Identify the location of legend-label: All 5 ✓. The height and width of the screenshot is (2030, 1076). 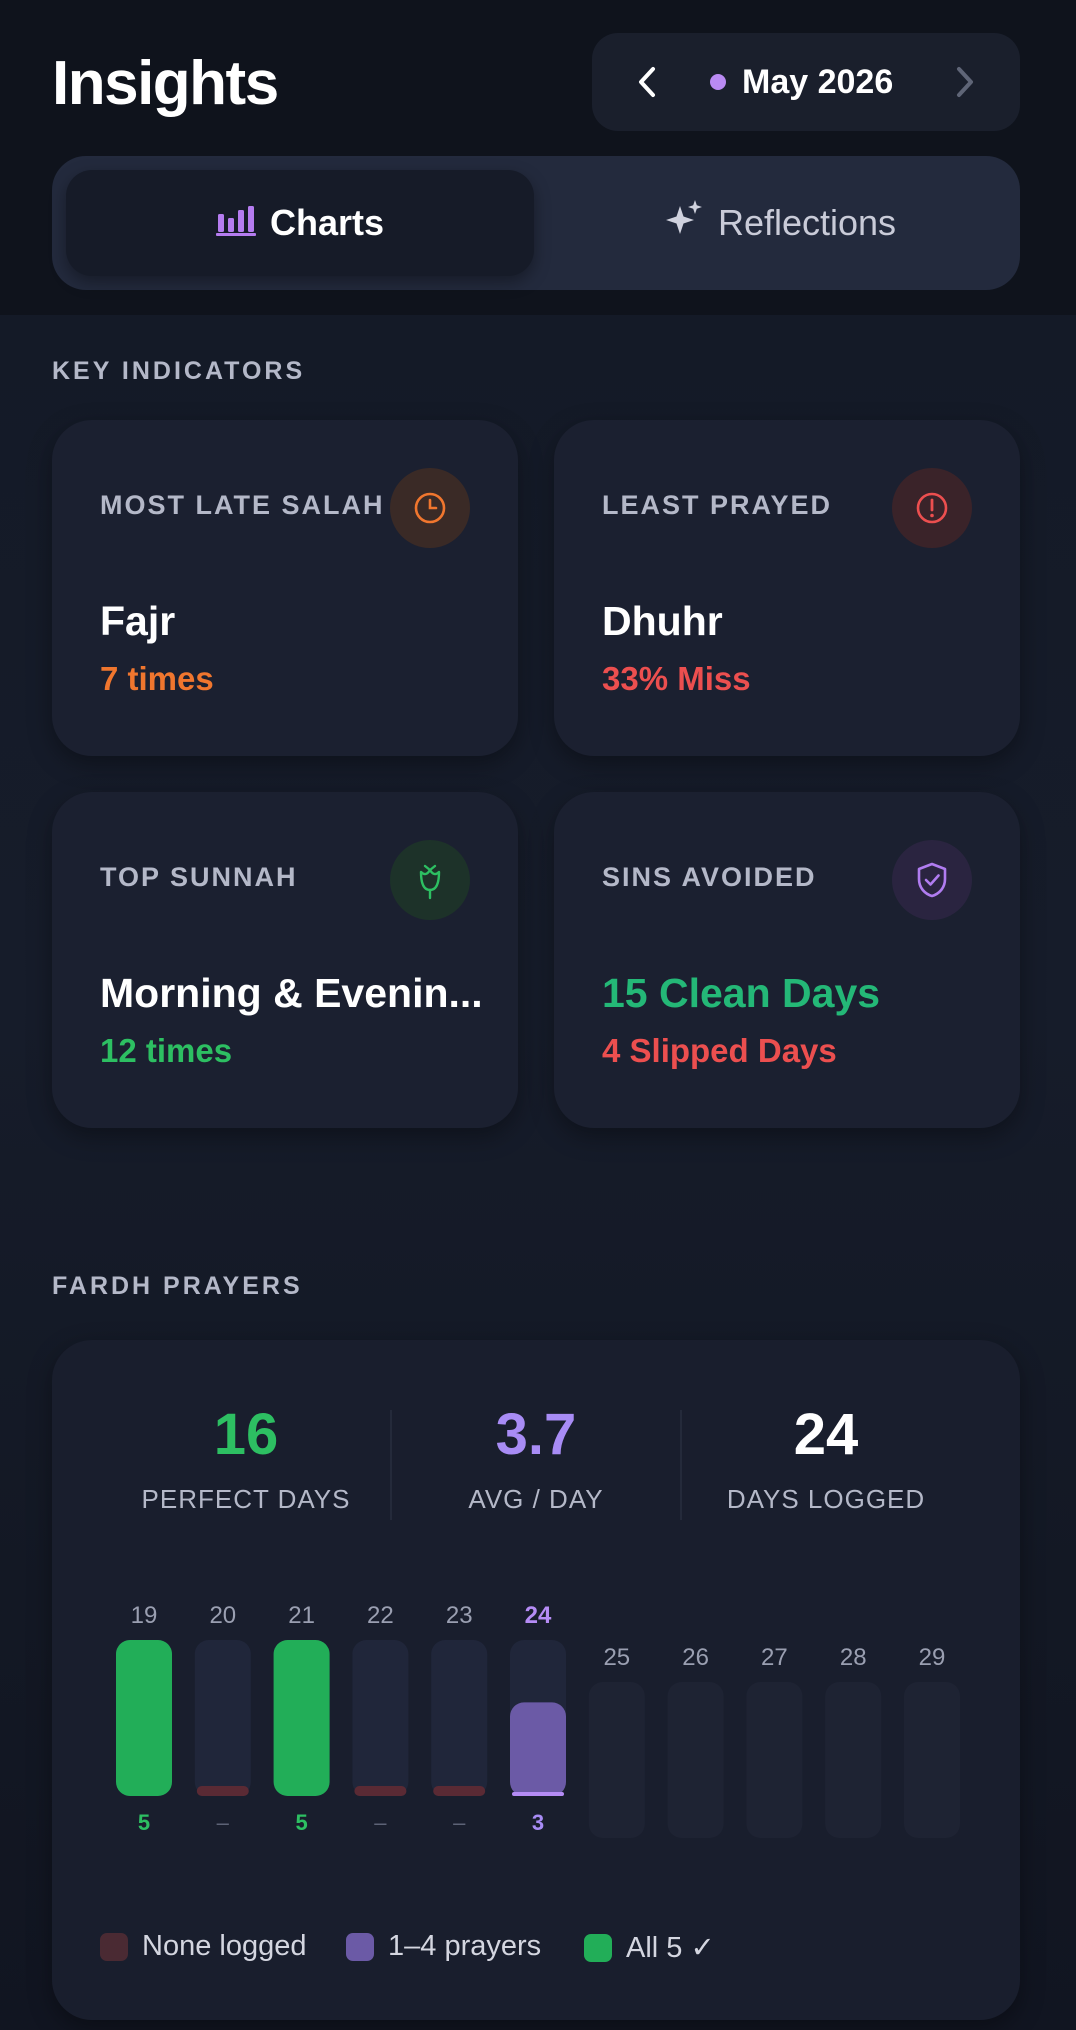
(670, 1948).